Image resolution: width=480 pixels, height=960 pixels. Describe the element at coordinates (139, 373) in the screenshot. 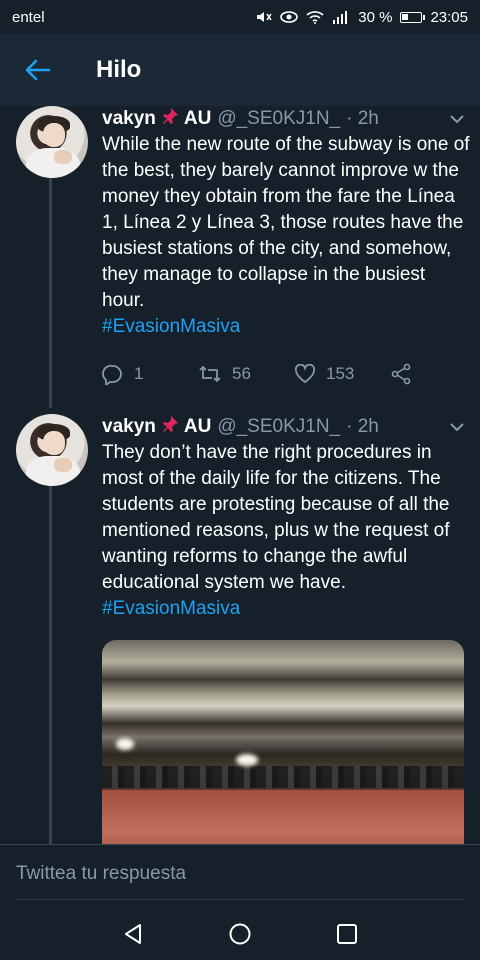

I see `reply-count: 1` at that location.